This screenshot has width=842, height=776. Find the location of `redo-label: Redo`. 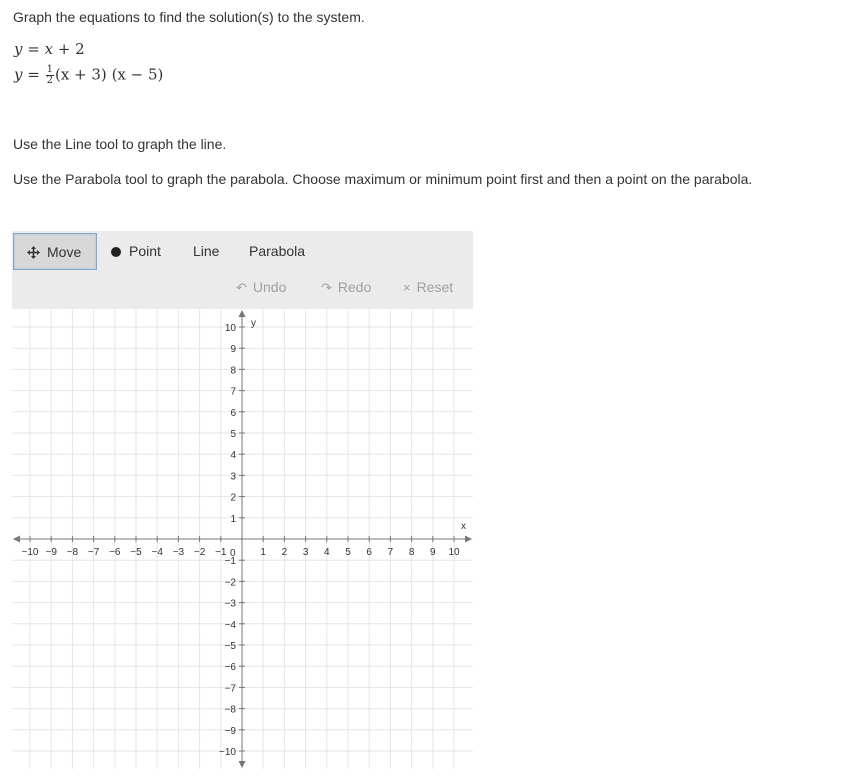

redo-label: Redo is located at coordinates (354, 287).